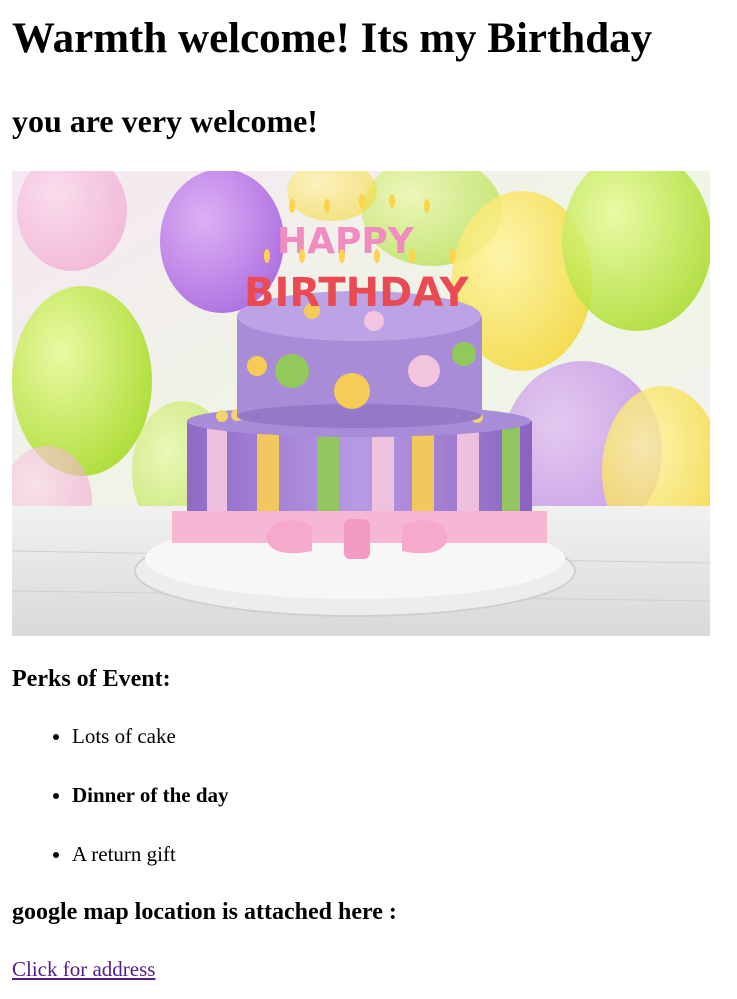 The width and height of the screenshot is (737, 999). What do you see at coordinates (150, 795) in the screenshot?
I see `list-item: Dinner of the day` at bounding box center [150, 795].